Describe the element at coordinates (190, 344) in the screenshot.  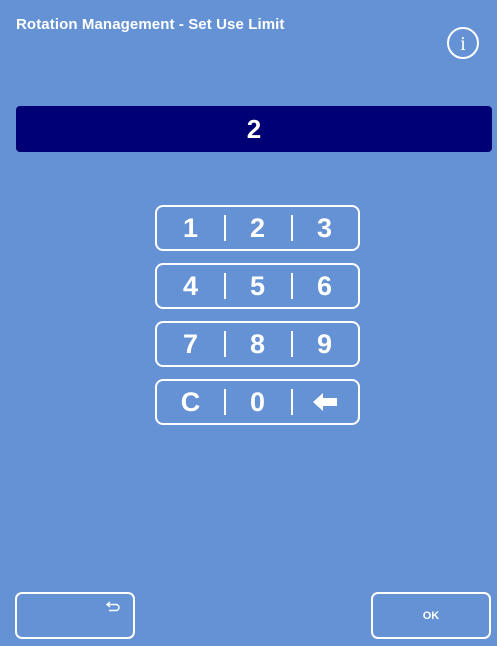
I see `key-7: 7` at that location.